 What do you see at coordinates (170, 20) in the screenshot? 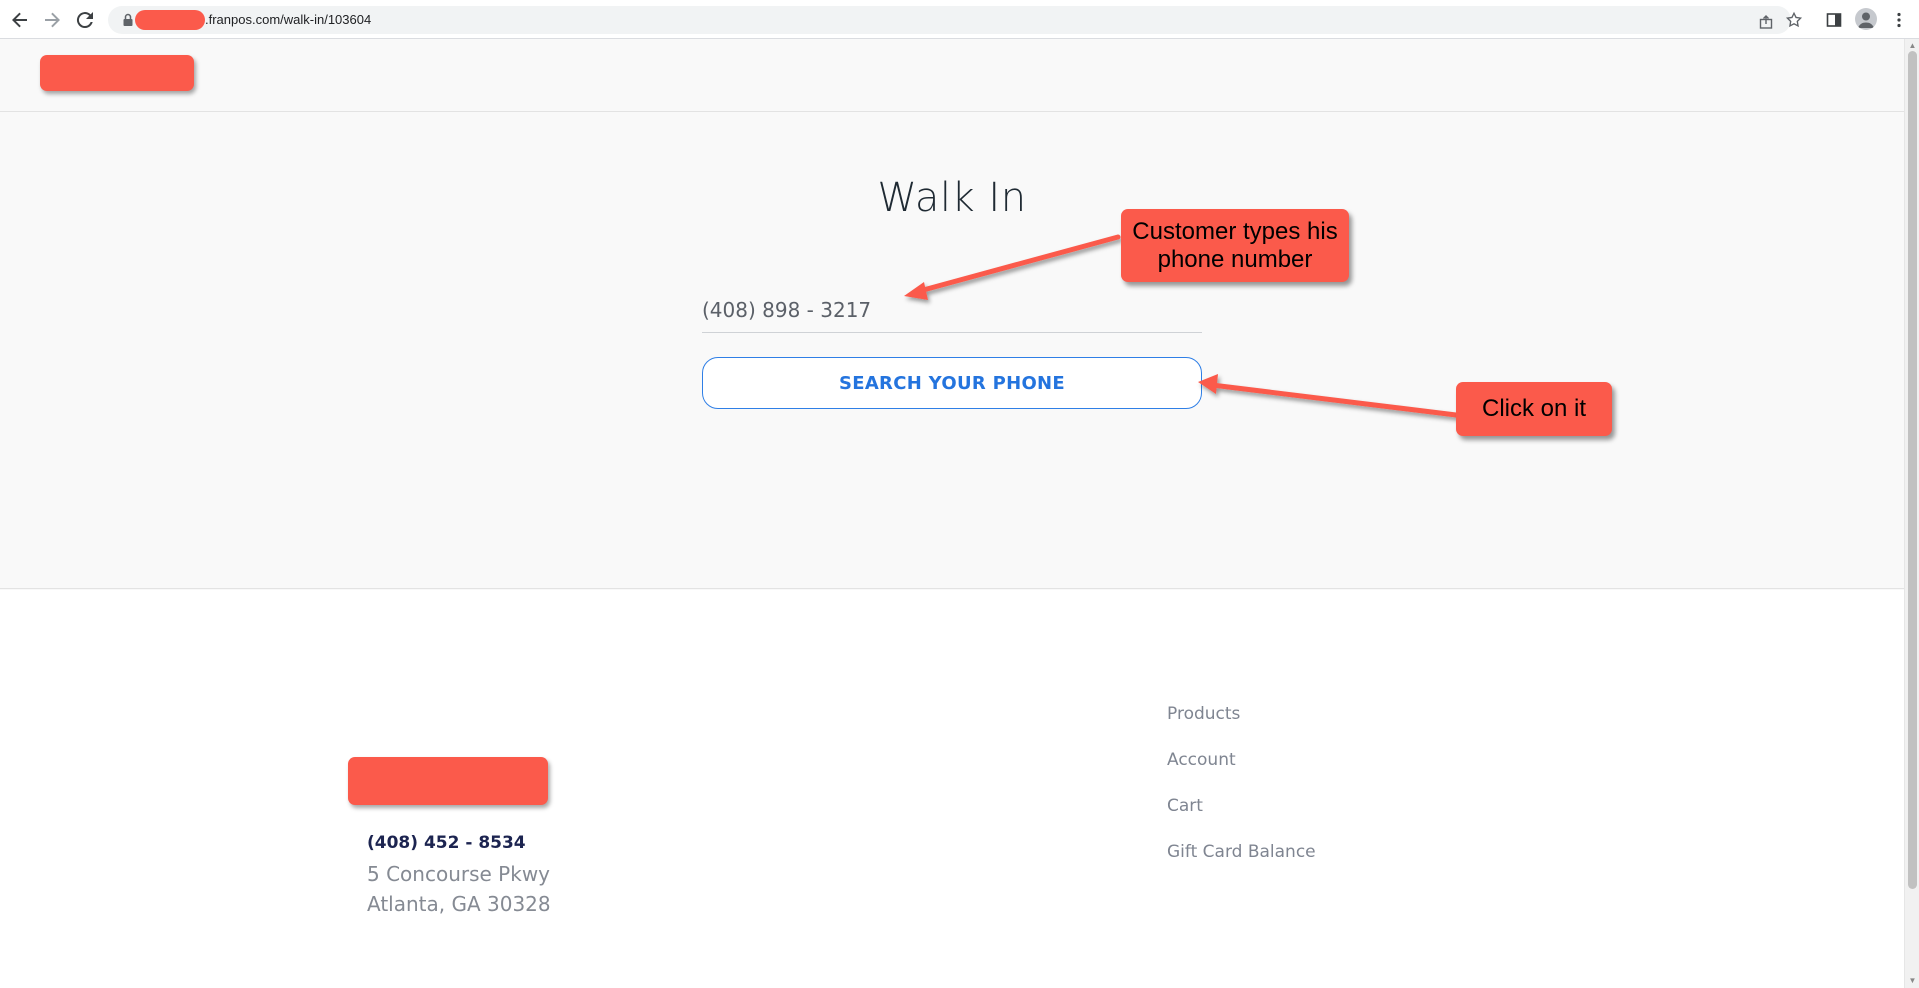
I see `redacted-domain` at bounding box center [170, 20].